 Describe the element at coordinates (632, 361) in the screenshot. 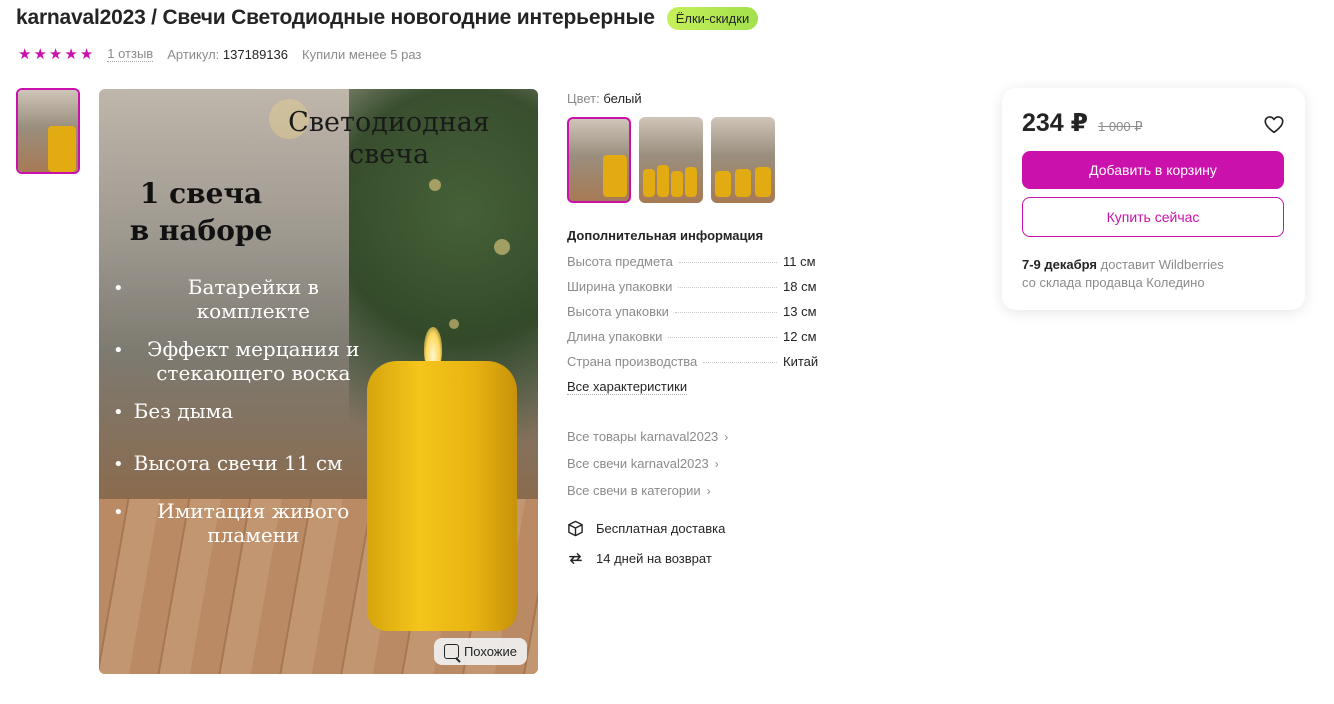

I see `char-name: Страна производства` at that location.